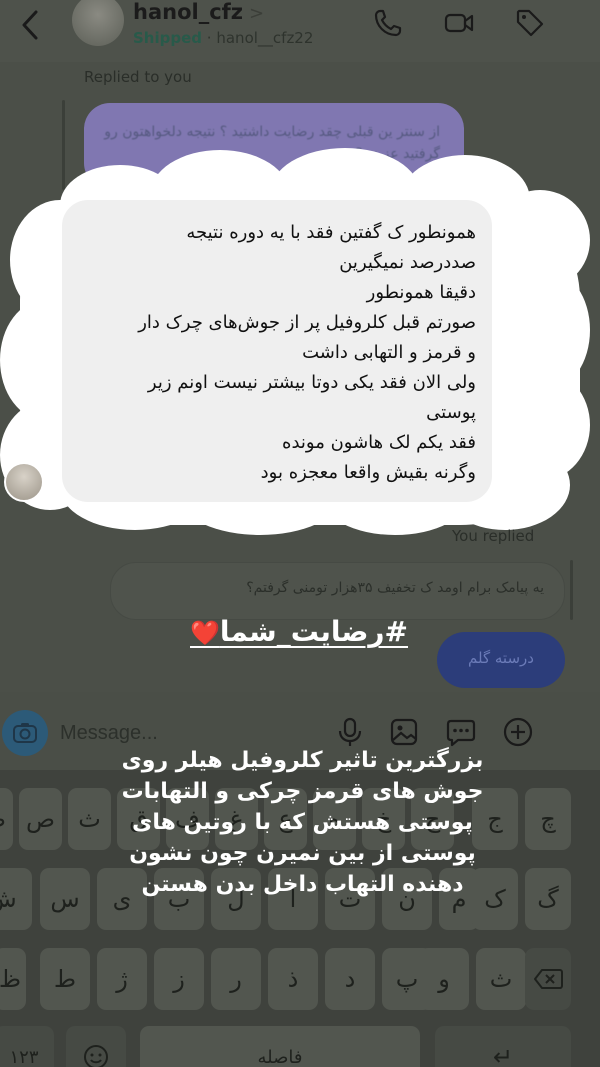 This screenshot has width=600, height=1067. I want to click on key: ذ, so click(293, 979).